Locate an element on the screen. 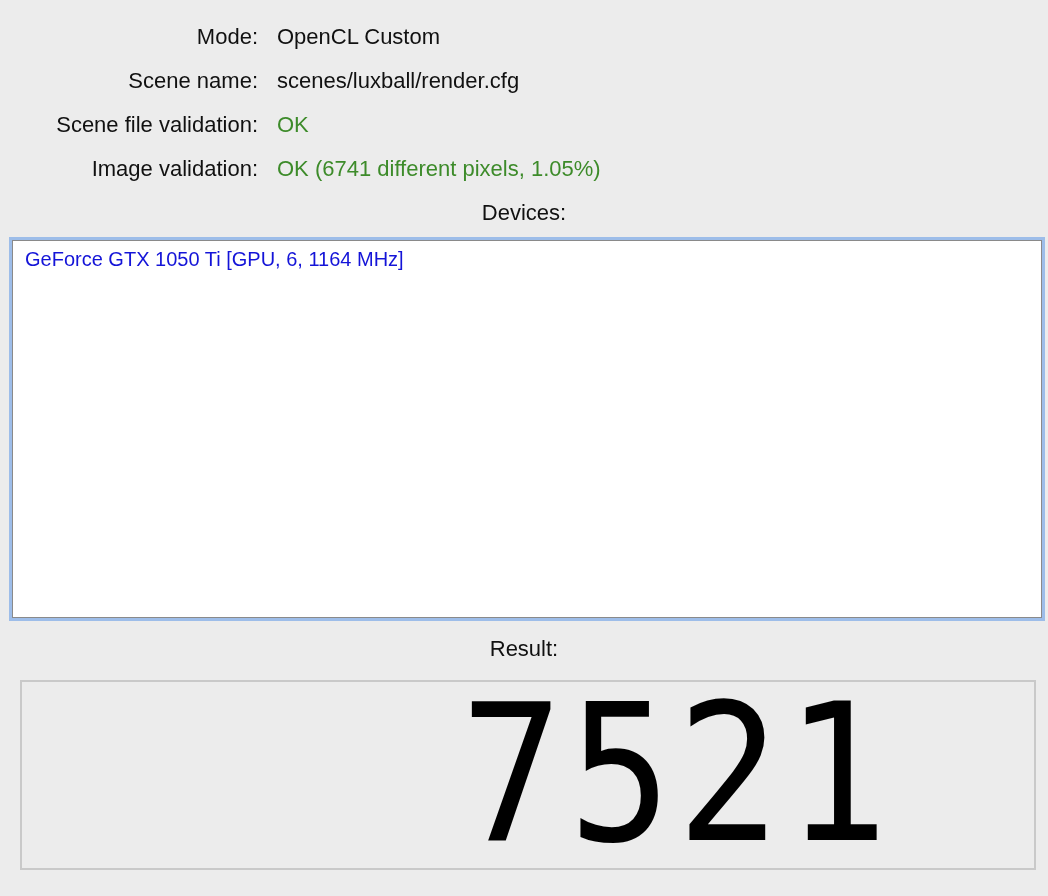 This screenshot has height=896, width=1048. field-value: OK (6741 different pixels, 1.05%) is located at coordinates (439, 169).